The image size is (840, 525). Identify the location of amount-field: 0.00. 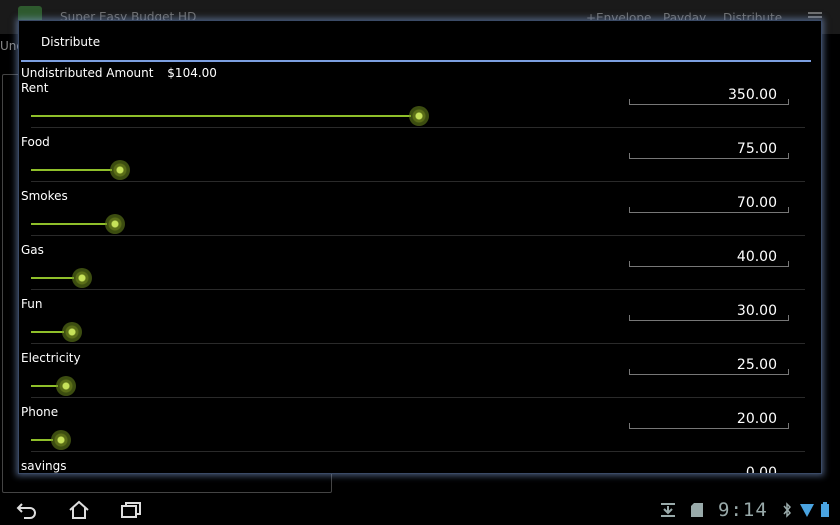
(709, 469).